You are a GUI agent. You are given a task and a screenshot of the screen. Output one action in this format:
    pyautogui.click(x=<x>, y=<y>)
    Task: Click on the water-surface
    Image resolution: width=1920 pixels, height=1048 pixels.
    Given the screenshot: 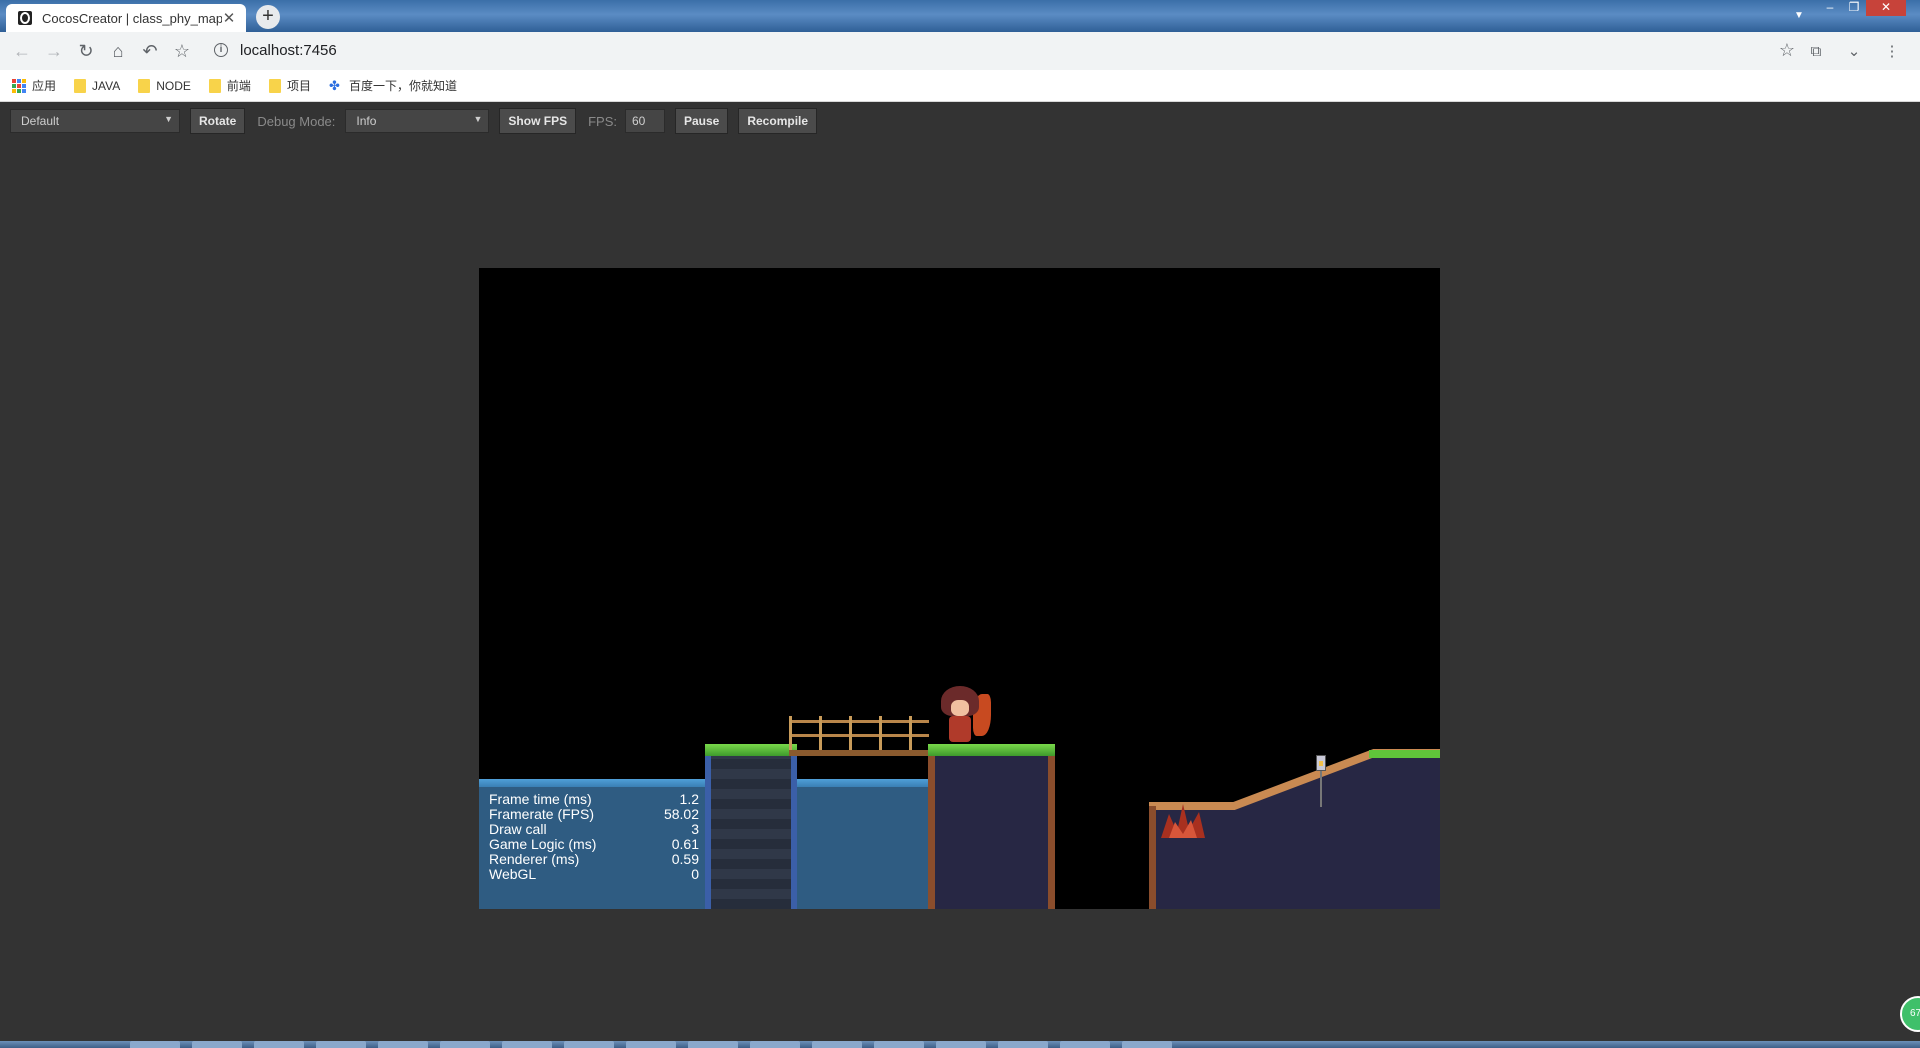 What is the action you would take?
    pyautogui.click(x=703, y=783)
    